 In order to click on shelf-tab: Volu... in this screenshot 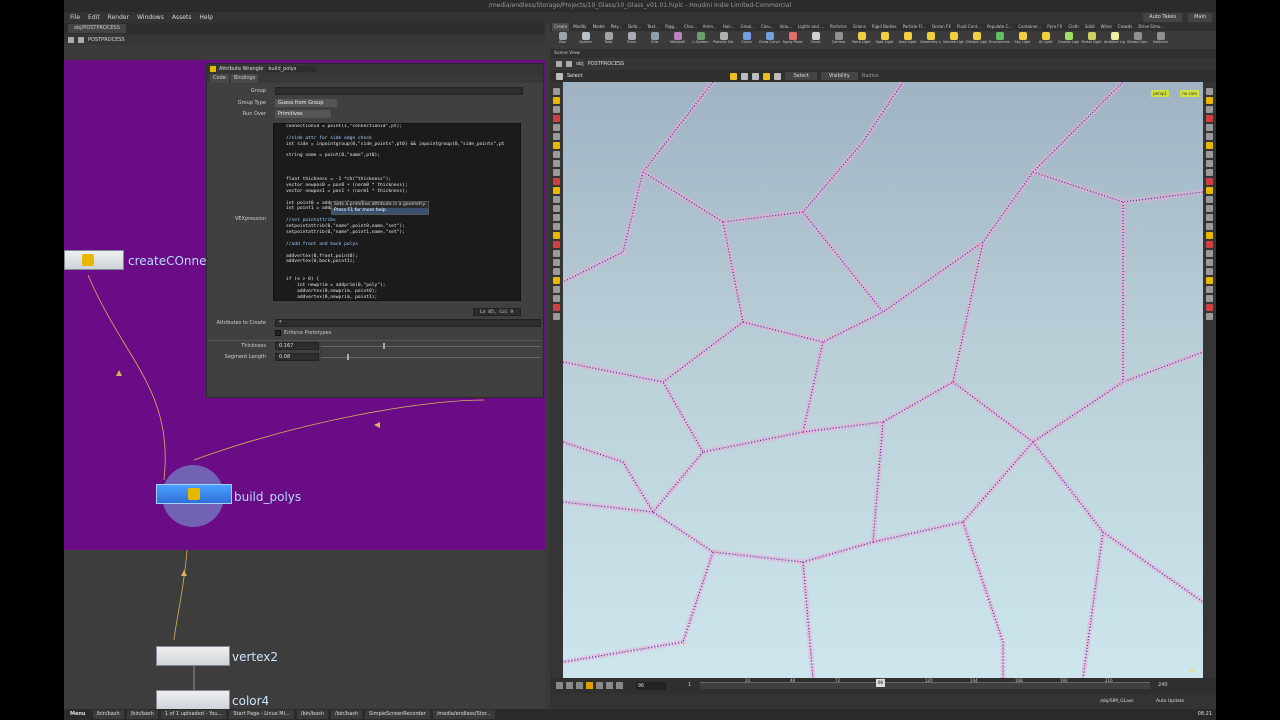, I will do `click(786, 27)`.